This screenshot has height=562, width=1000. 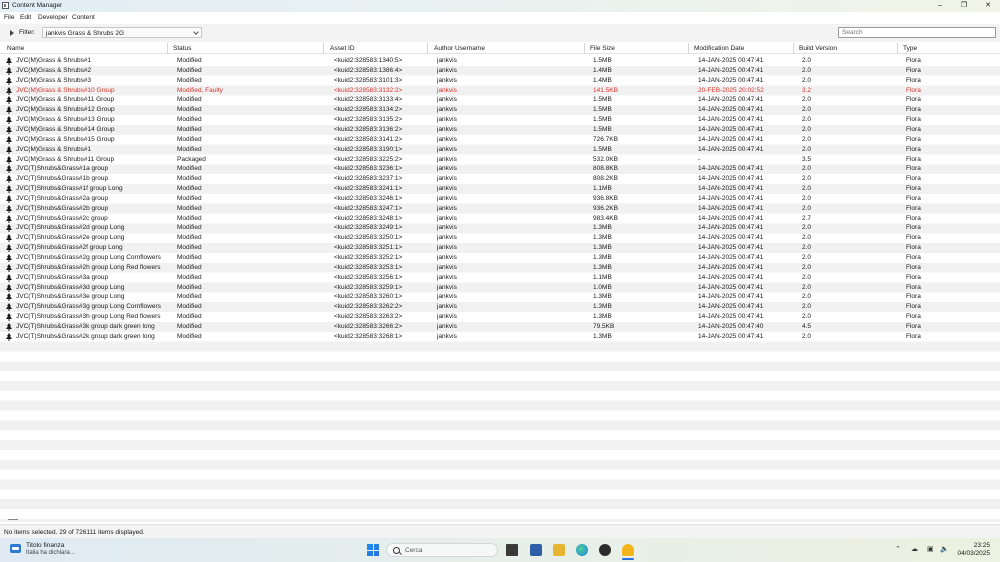 What do you see at coordinates (512, 550) in the screenshot?
I see `task-view-icon` at bounding box center [512, 550].